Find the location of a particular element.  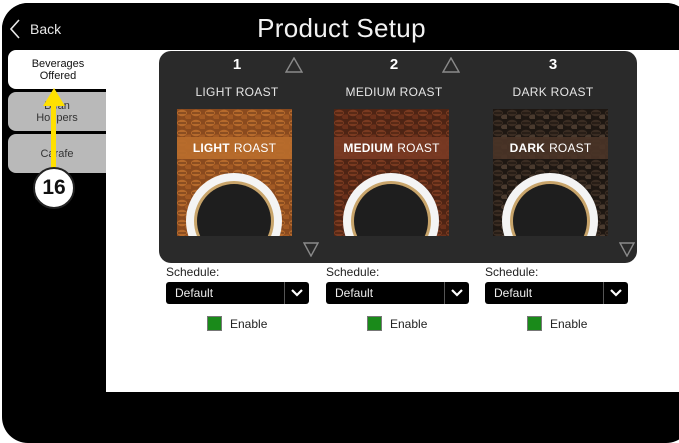

product-name: MEDIUM ROAST is located at coordinates (394, 92).